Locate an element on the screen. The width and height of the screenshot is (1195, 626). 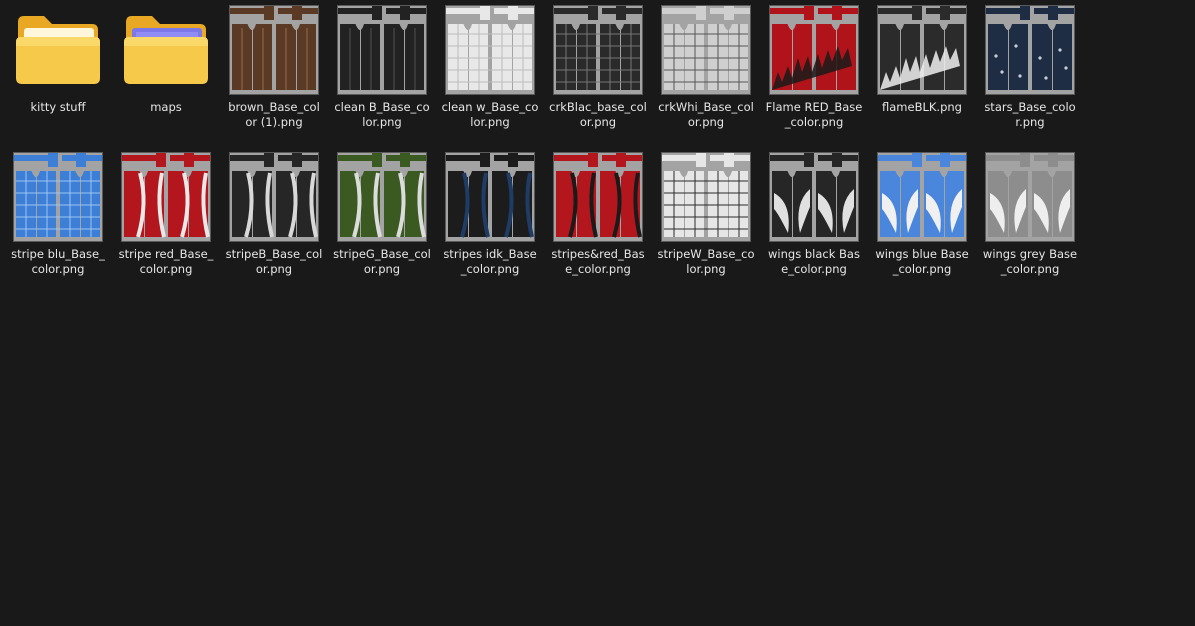
file-name-label: wings blue Base_color.png is located at coordinates (922, 261).